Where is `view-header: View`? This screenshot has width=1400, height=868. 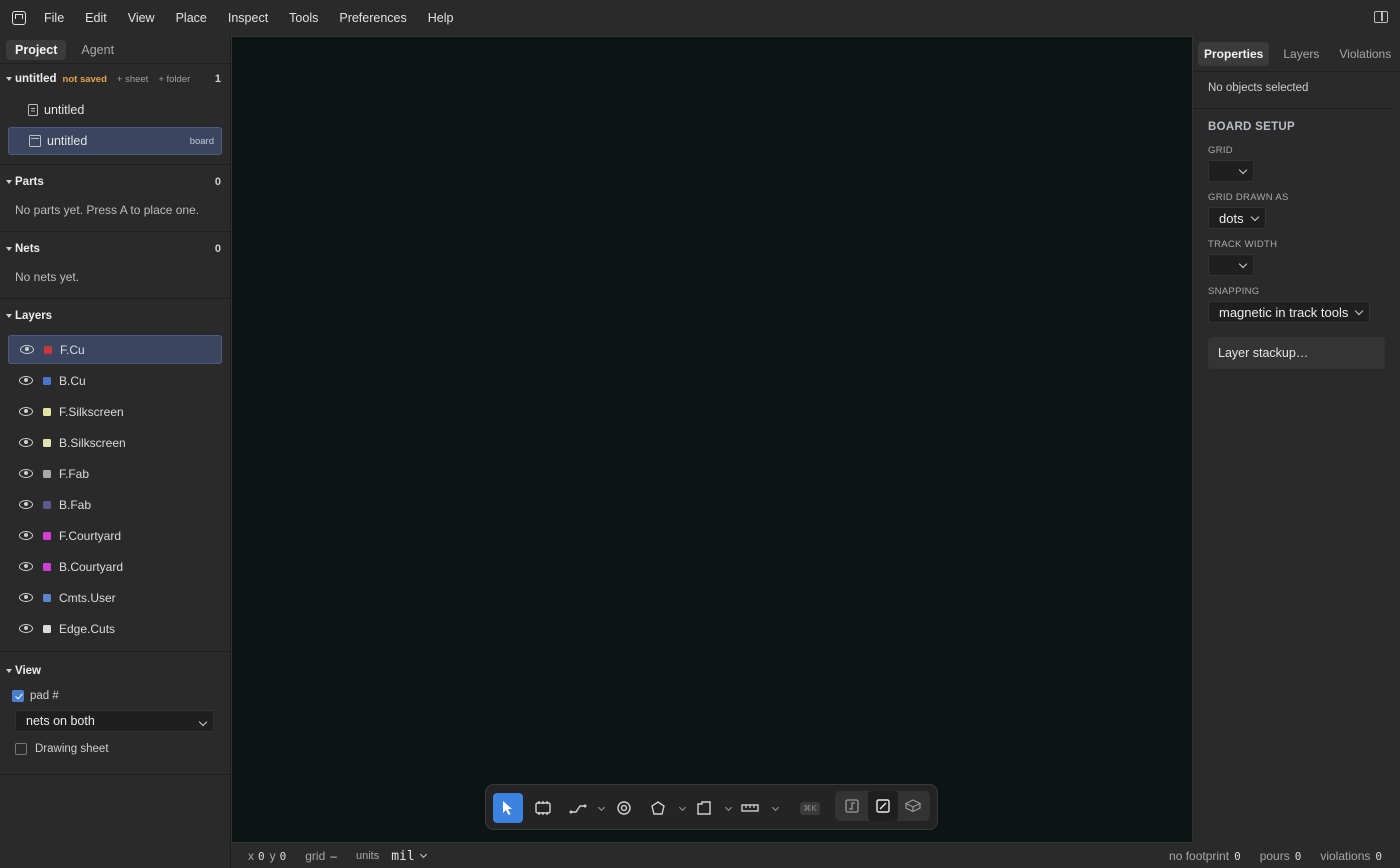
view-header: View is located at coordinates (115, 671).